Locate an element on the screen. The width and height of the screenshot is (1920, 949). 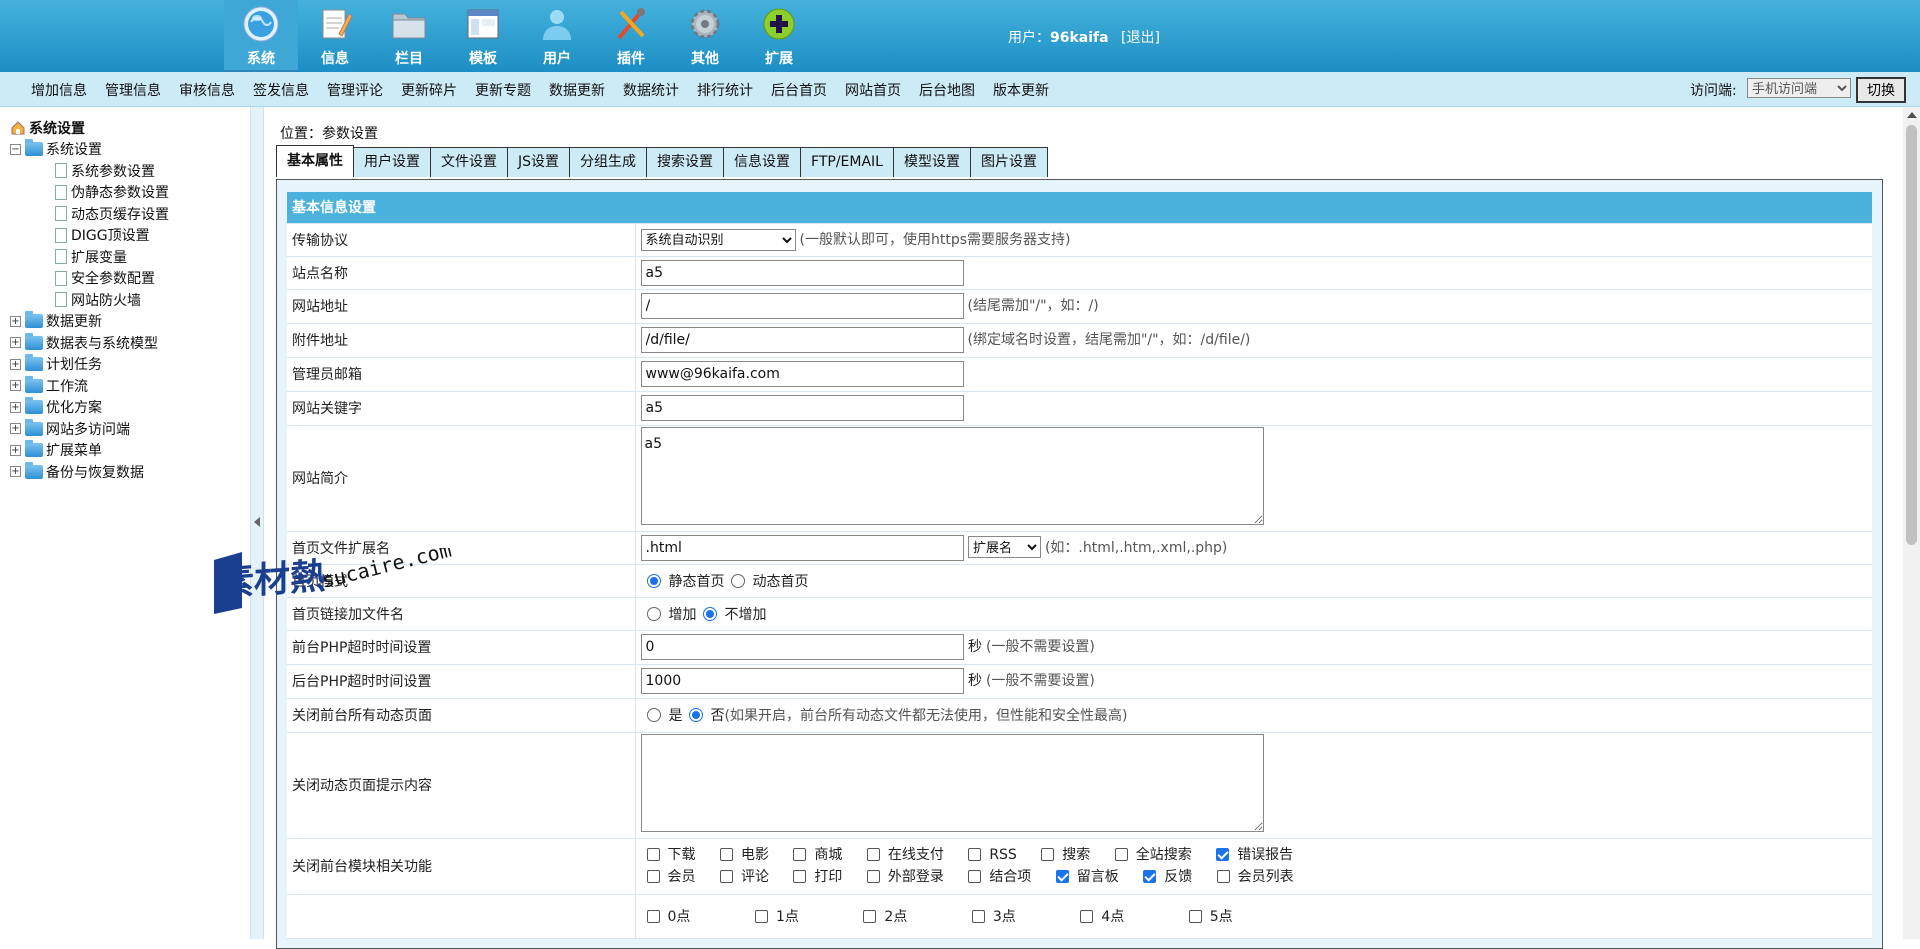
link-data-stats: 数据统计 is located at coordinates (651, 90).